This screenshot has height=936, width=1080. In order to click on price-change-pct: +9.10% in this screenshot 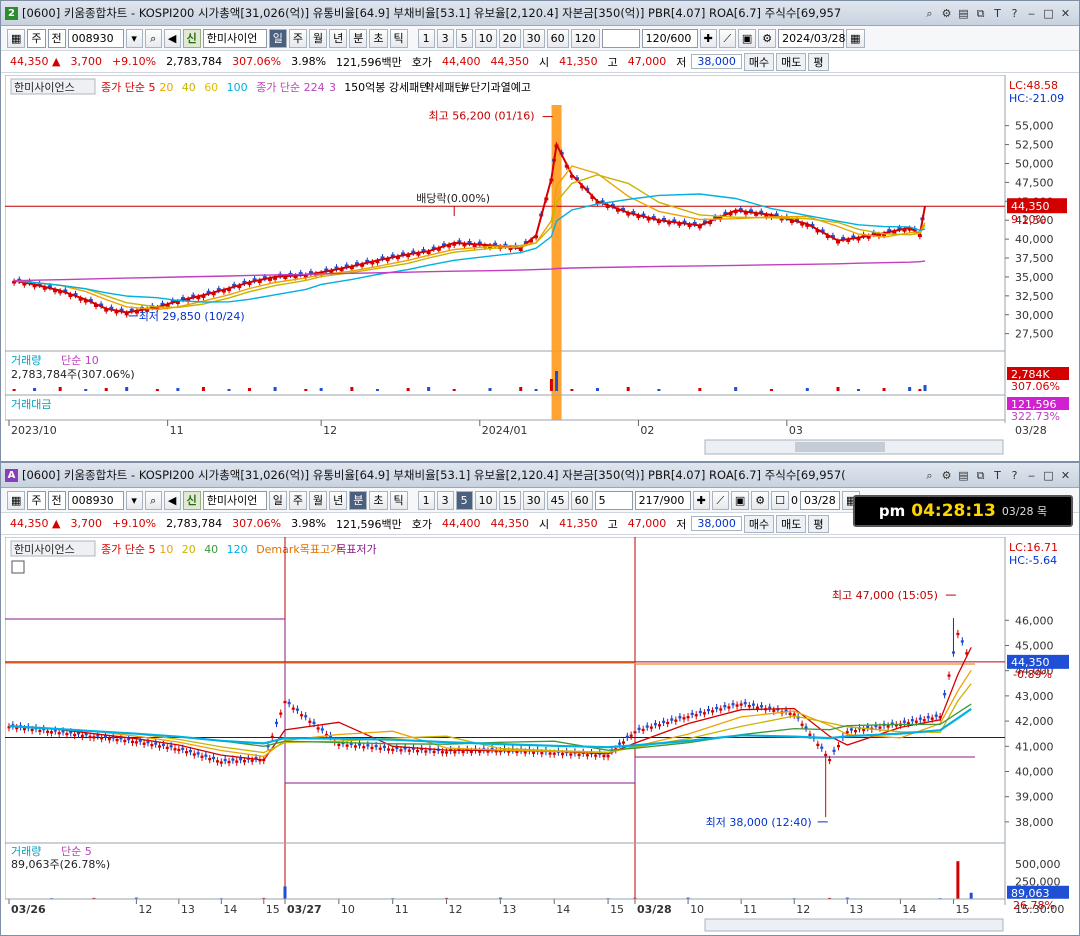, I will do `click(134, 523)`.